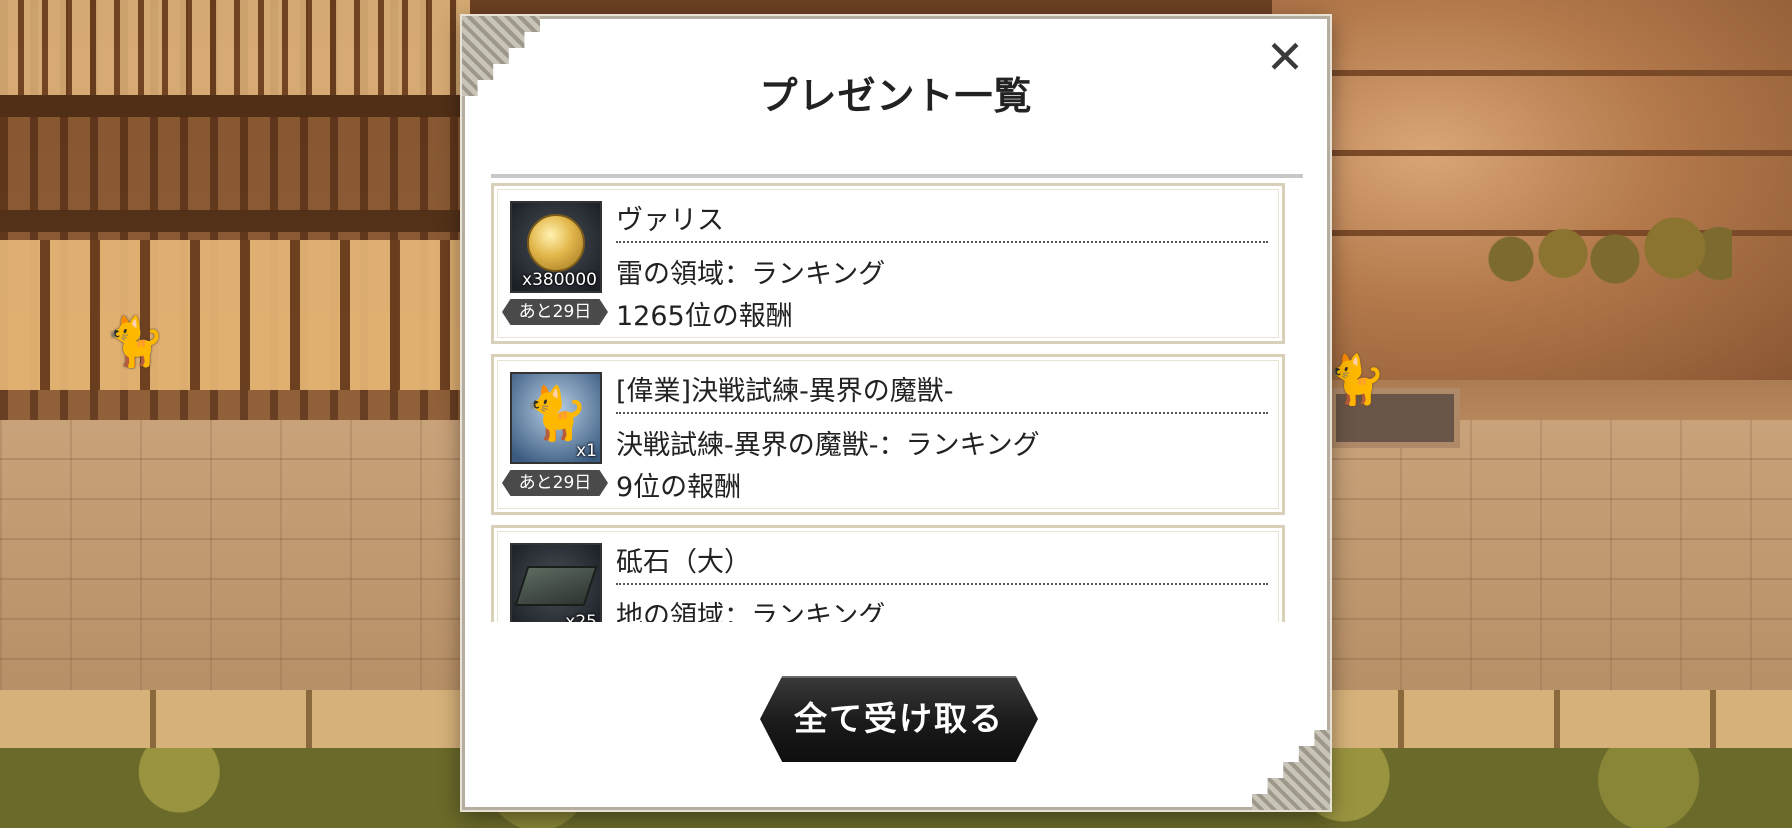 Image resolution: width=1792 pixels, height=828 pixels. What do you see at coordinates (586, 451) in the screenshot?
I see `item-quantity: x1` at bounding box center [586, 451].